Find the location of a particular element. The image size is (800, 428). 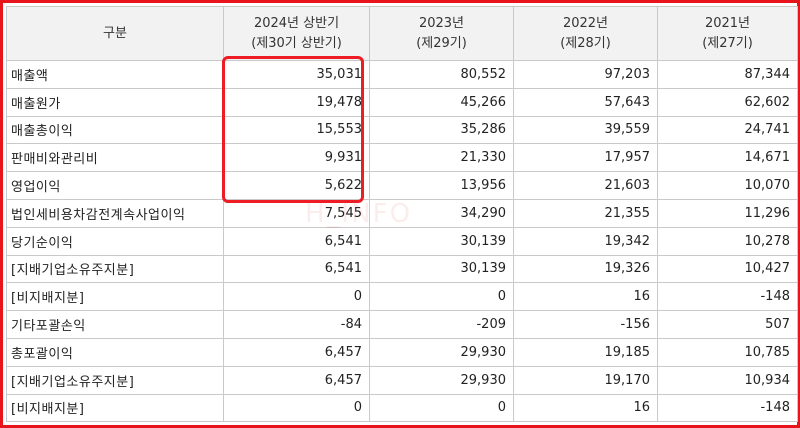

table-row: 영업이익 5,622 13,956 21,603 10,070 is located at coordinates (402, 185).